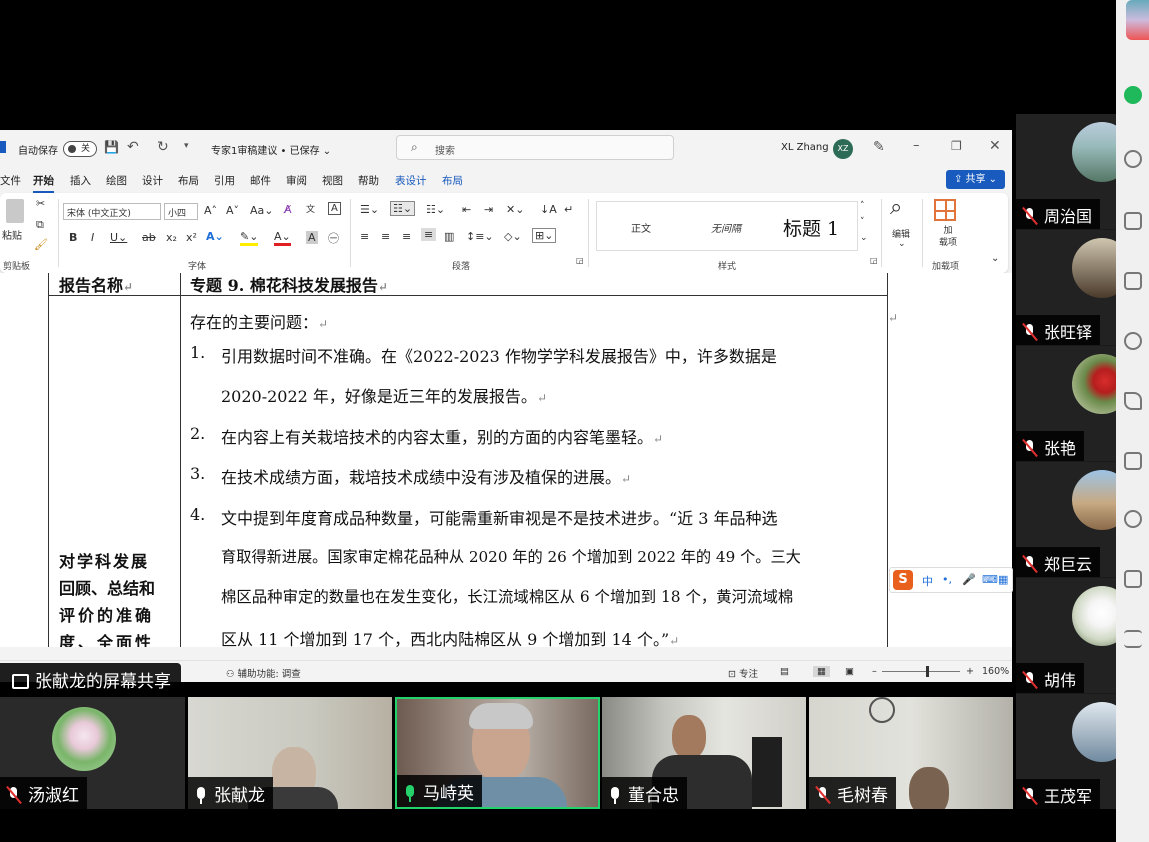  What do you see at coordinates (1133, 221) in the screenshot?
I see `cube-icon` at bounding box center [1133, 221].